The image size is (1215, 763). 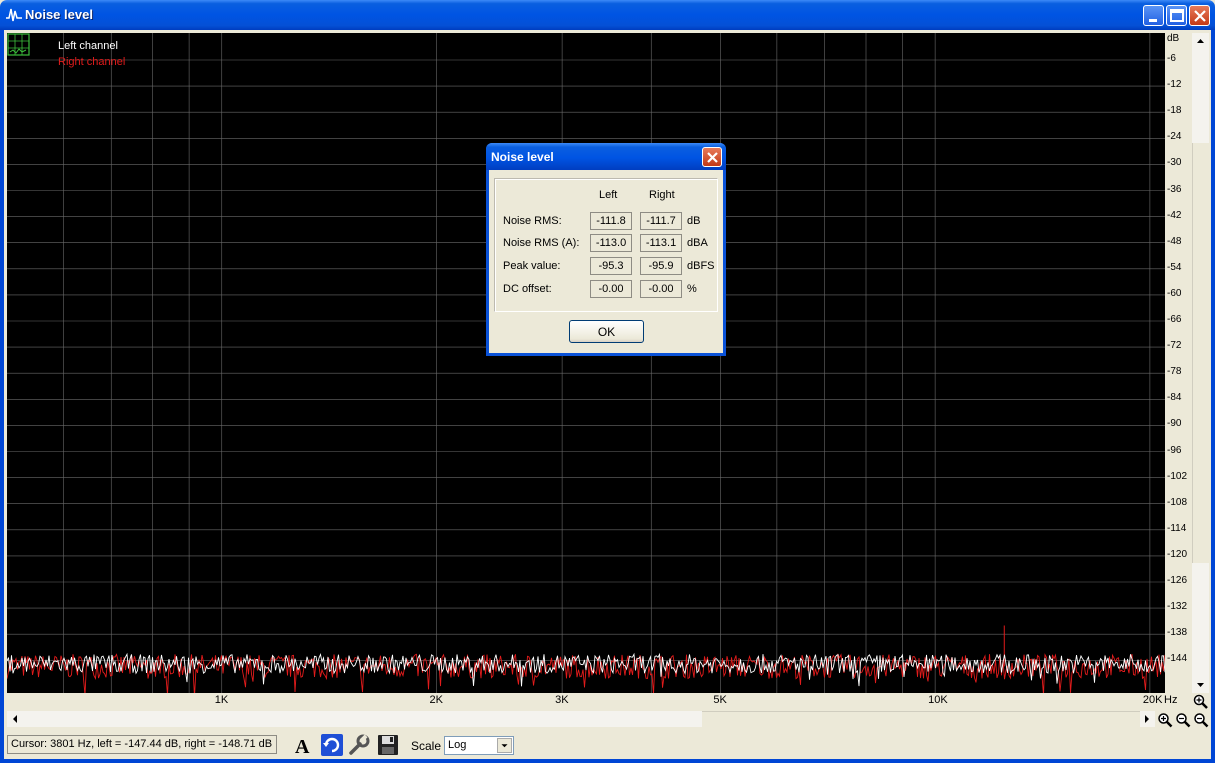 I want to click on y-tick-label: -120, so click(x=1177, y=554).